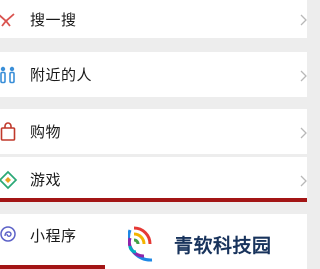  I want to click on menu-item-label: 附近的人, so click(61, 75).